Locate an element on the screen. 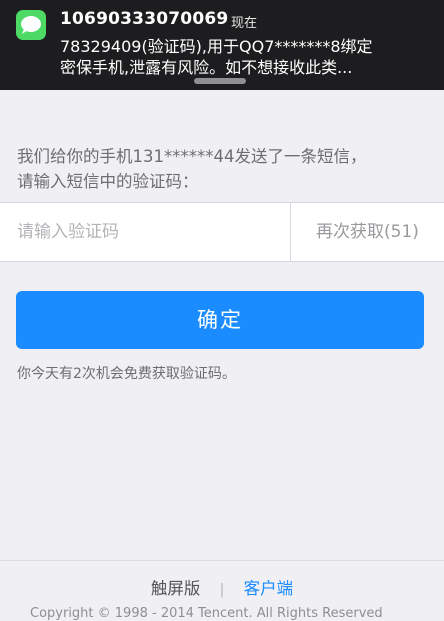 The image size is (444, 621). touch-version-link: 触屏版 is located at coordinates (176, 588).